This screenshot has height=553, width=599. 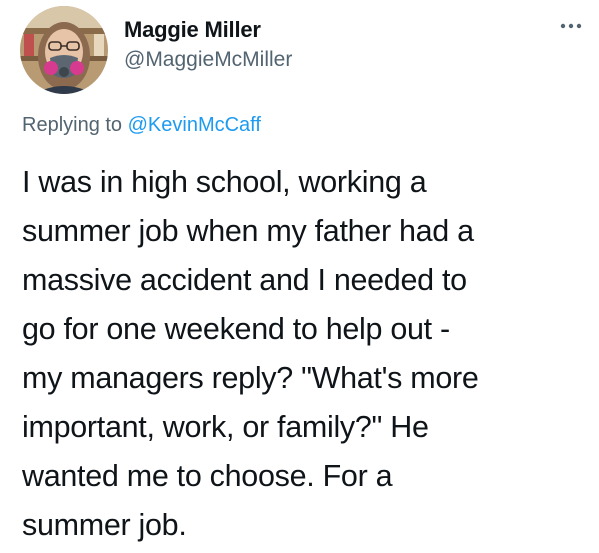 What do you see at coordinates (250, 378) in the screenshot?
I see `tweet-text-line: my managers reply? "What's more` at bounding box center [250, 378].